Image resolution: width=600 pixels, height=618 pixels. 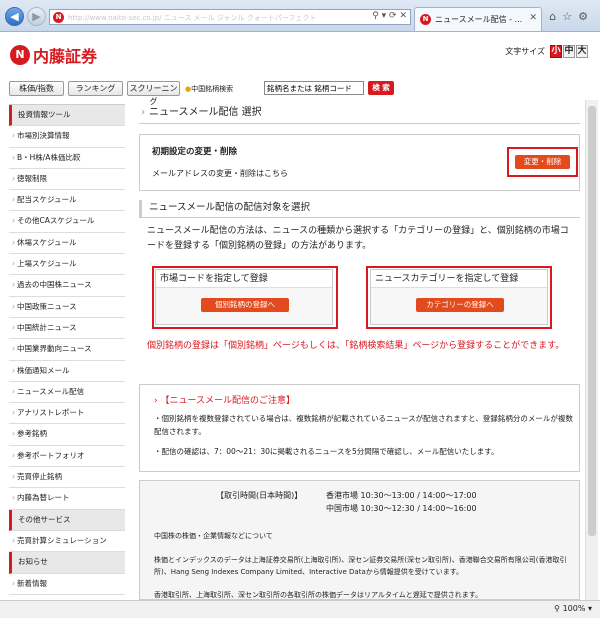 I want to click on font-size-medium-button: 中, so click(x=569, y=51).